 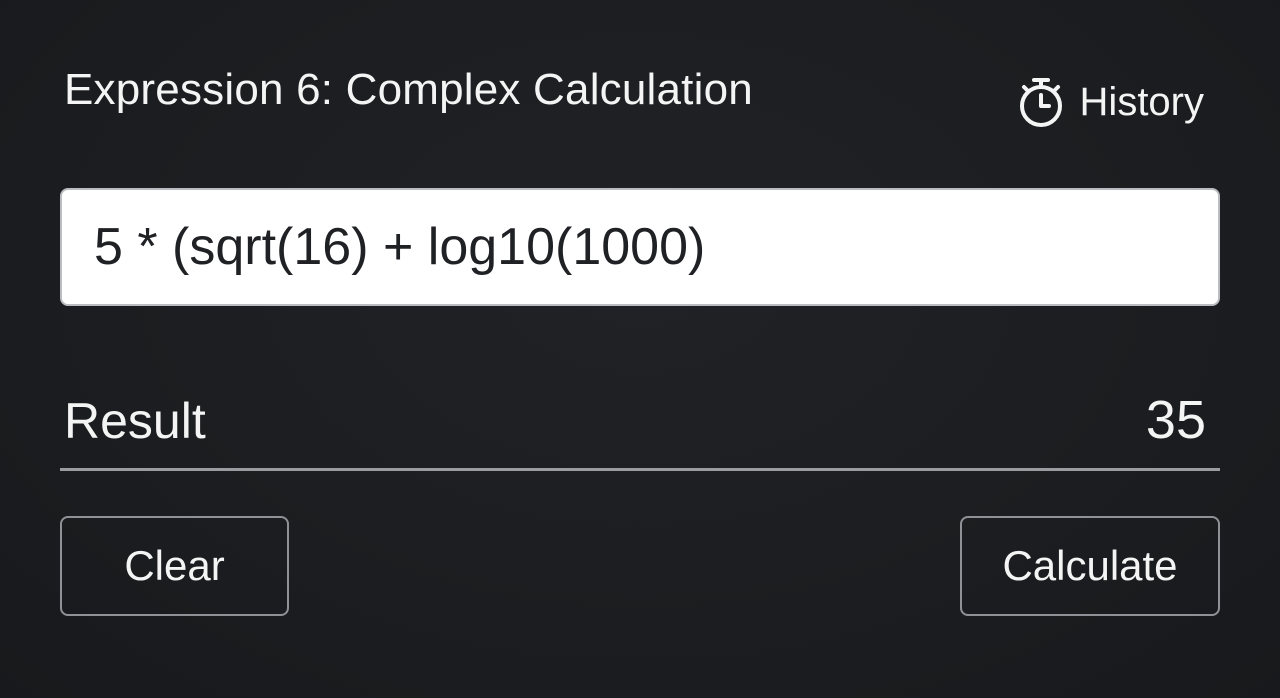 I want to click on result-label: Result, so click(x=135, y=421).